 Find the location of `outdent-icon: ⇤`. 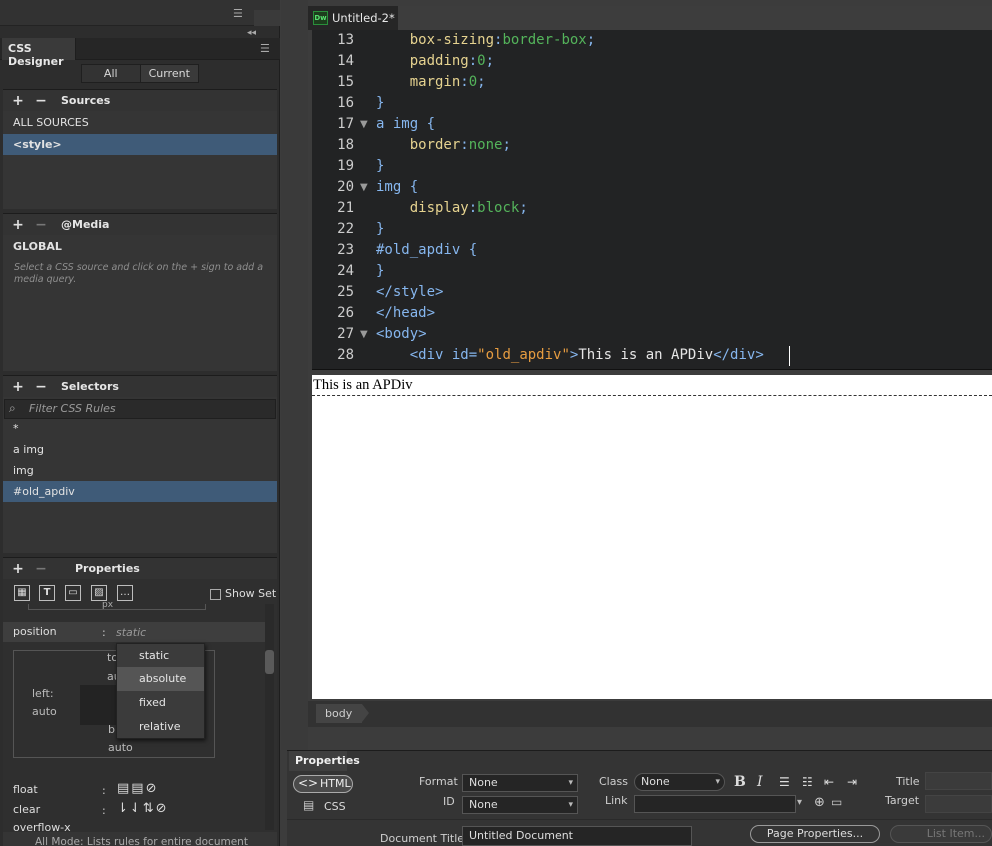

outdent-icon: ⇤ is located at coordinates (829, 782).